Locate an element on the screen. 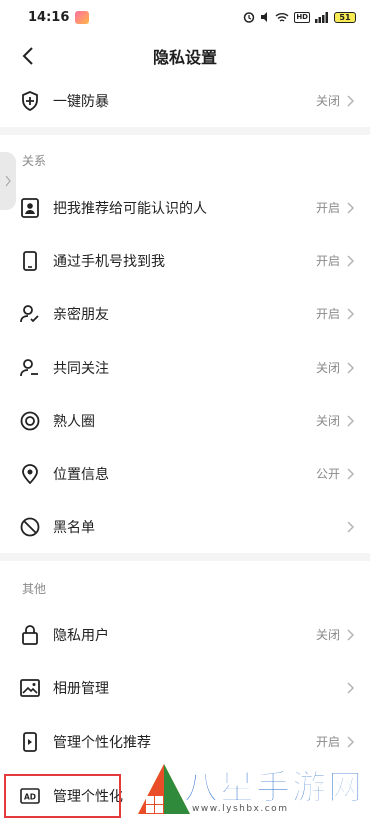  list-item-recommend-me: 把我推荐给可能认识的人 开启 is located at coordinates (185, 207).